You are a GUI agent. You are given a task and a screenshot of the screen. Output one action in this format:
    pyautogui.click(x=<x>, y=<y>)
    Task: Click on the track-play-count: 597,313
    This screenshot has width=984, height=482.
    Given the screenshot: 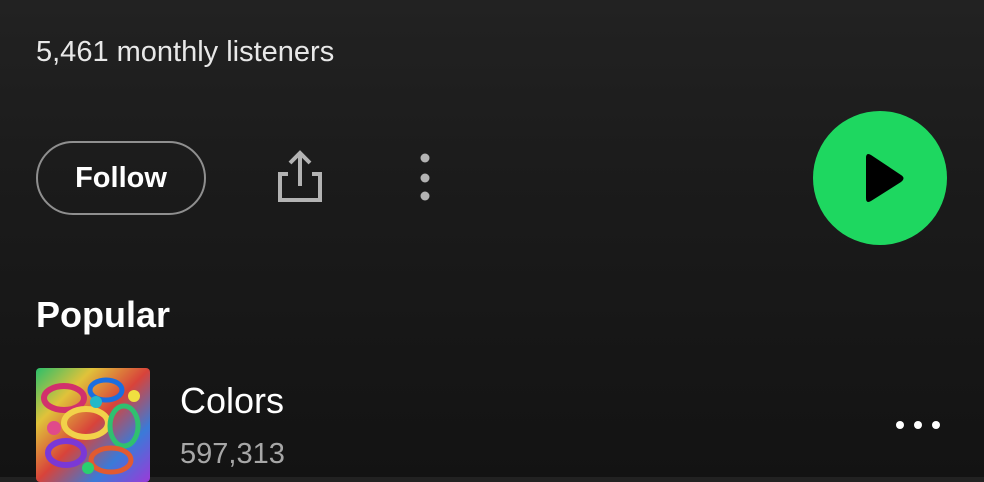 What is the action you would take?
    pyautogui.click(x=232, y=454)
    